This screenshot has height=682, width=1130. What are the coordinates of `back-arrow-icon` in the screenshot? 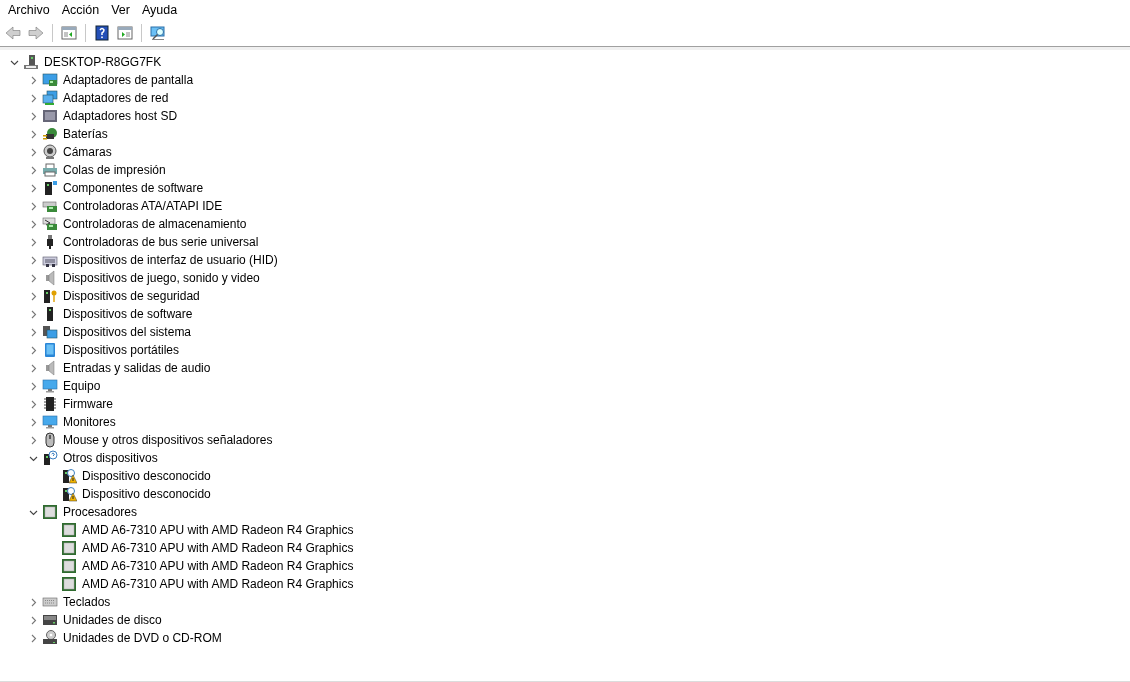 It's located at (13, 32).